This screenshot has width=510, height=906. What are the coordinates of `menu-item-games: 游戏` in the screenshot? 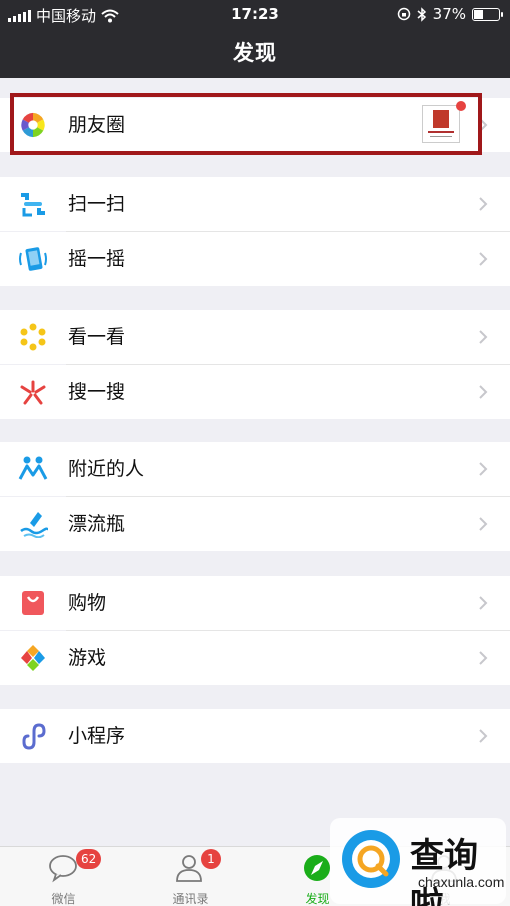 It's located at (255, 658).